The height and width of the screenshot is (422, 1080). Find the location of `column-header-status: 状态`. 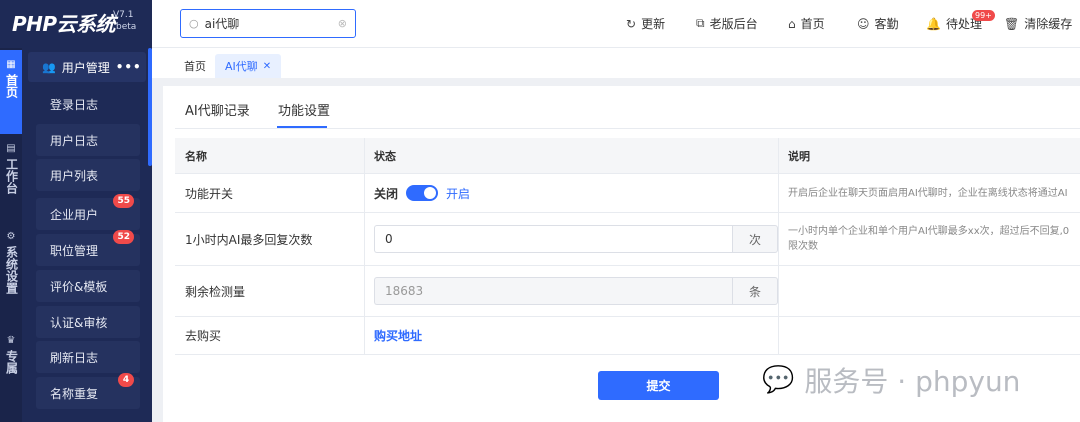

column-header-status: 状态 is located at coordinates (571, 156).